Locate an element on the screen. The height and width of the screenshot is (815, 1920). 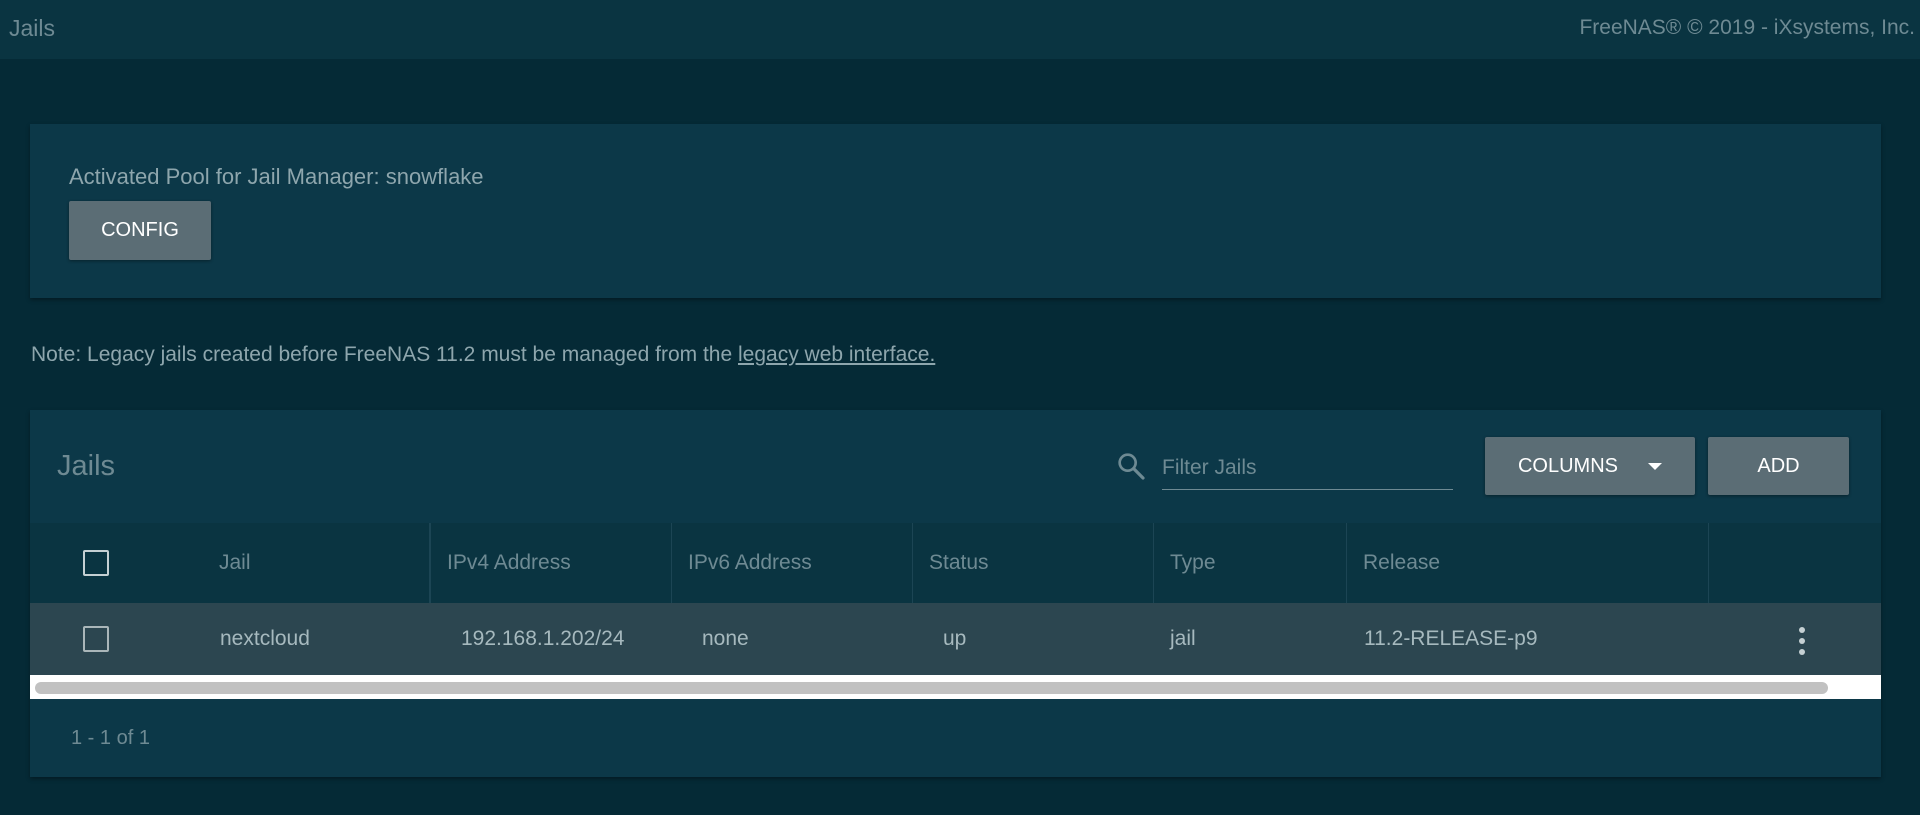
filter-field is located at coordinates (1307, 469).